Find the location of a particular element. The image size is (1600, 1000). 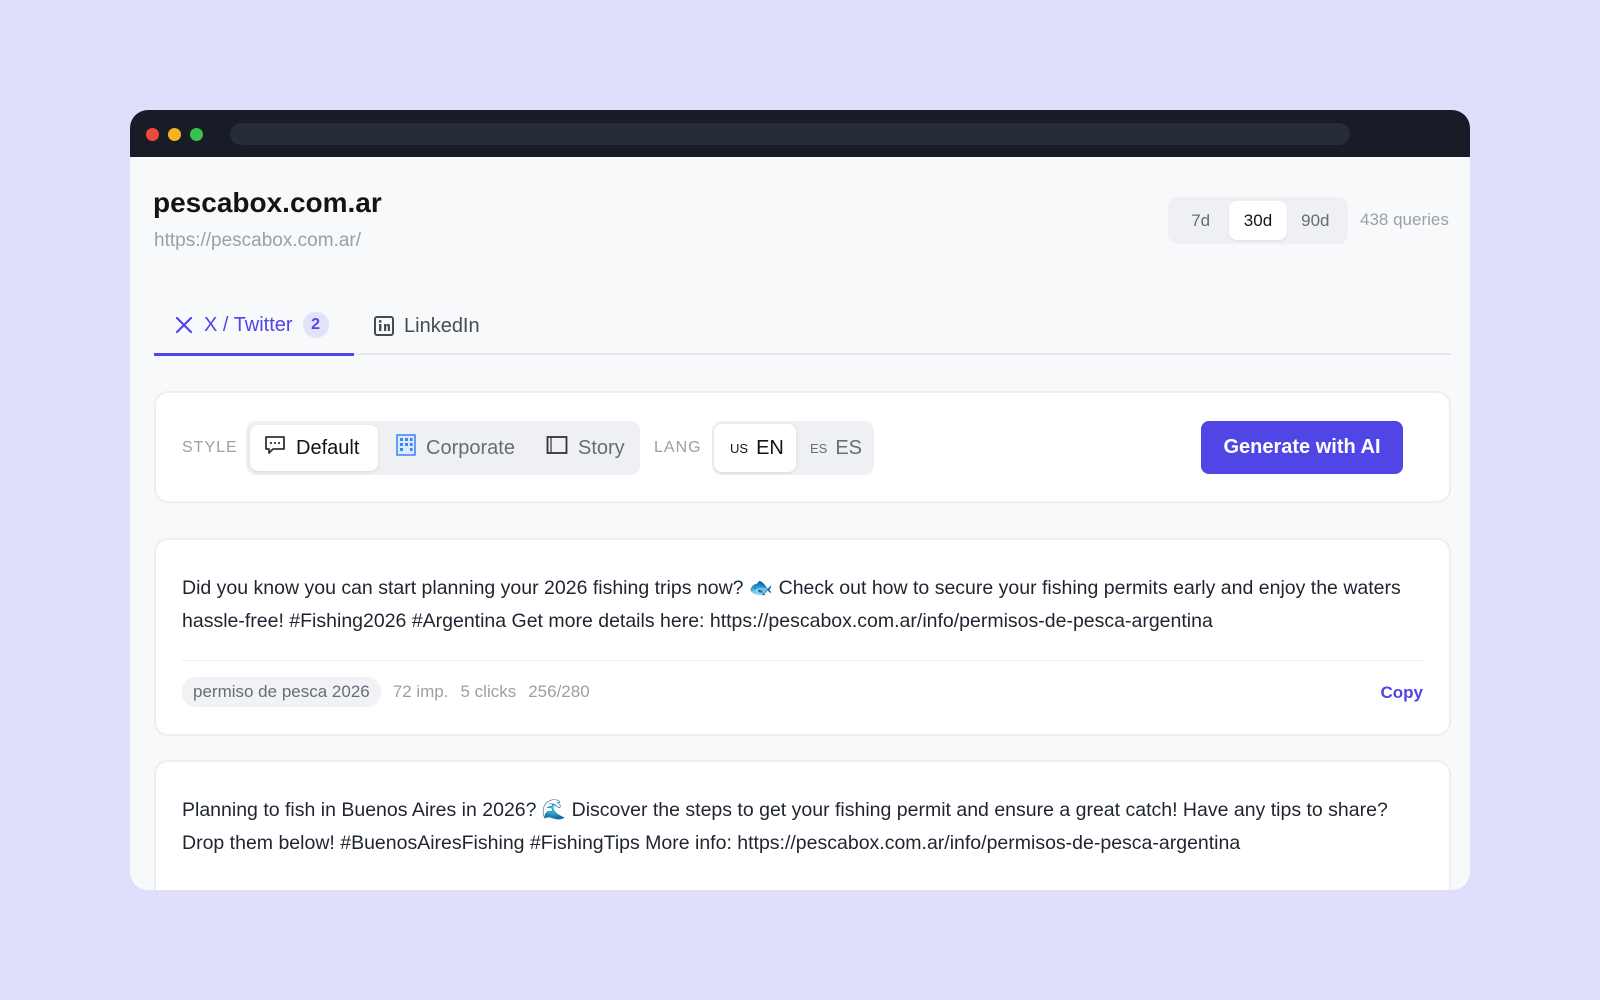

close-window-button is located at coordinates (152, 134).